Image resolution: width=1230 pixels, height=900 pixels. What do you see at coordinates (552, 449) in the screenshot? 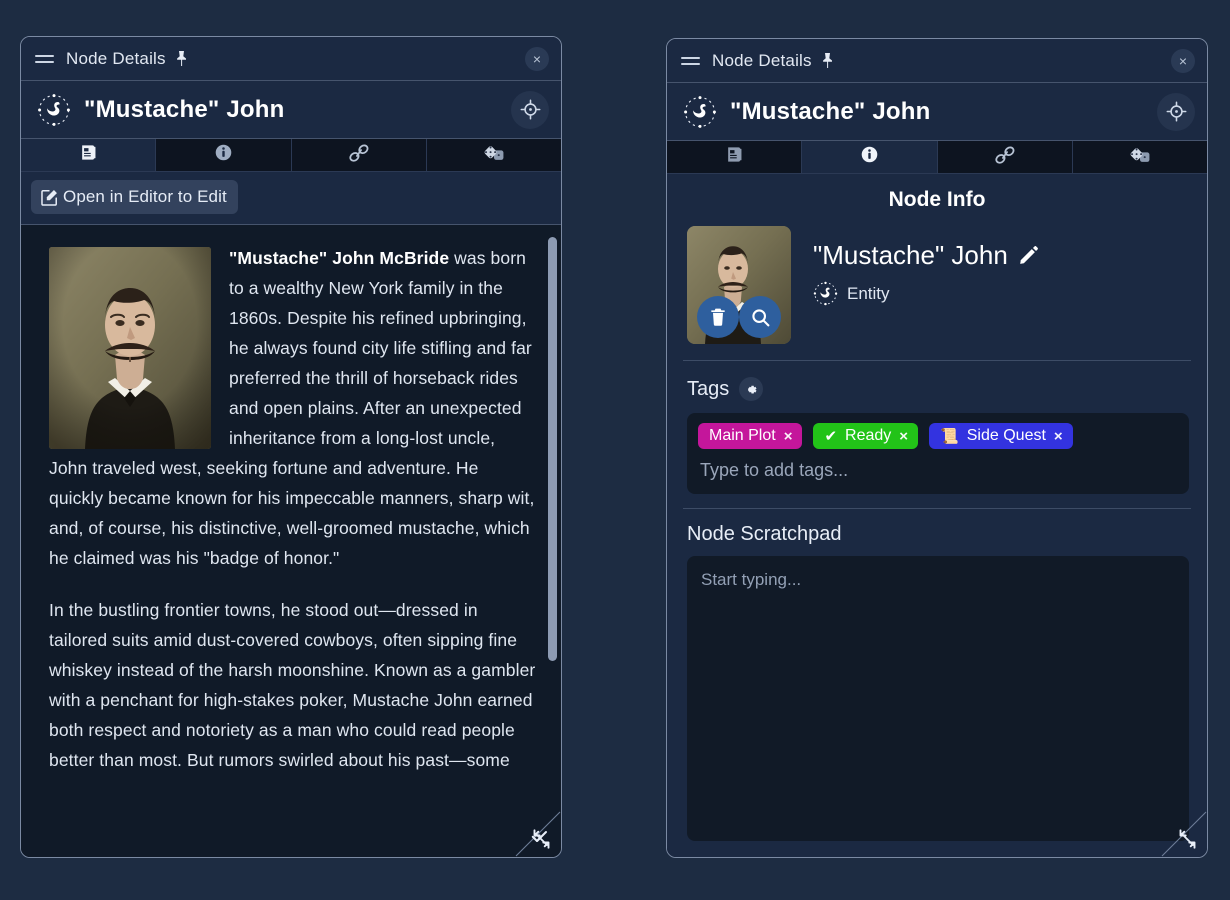
I see `document-scrollbar-thumb` at bounding box center [552, 449].